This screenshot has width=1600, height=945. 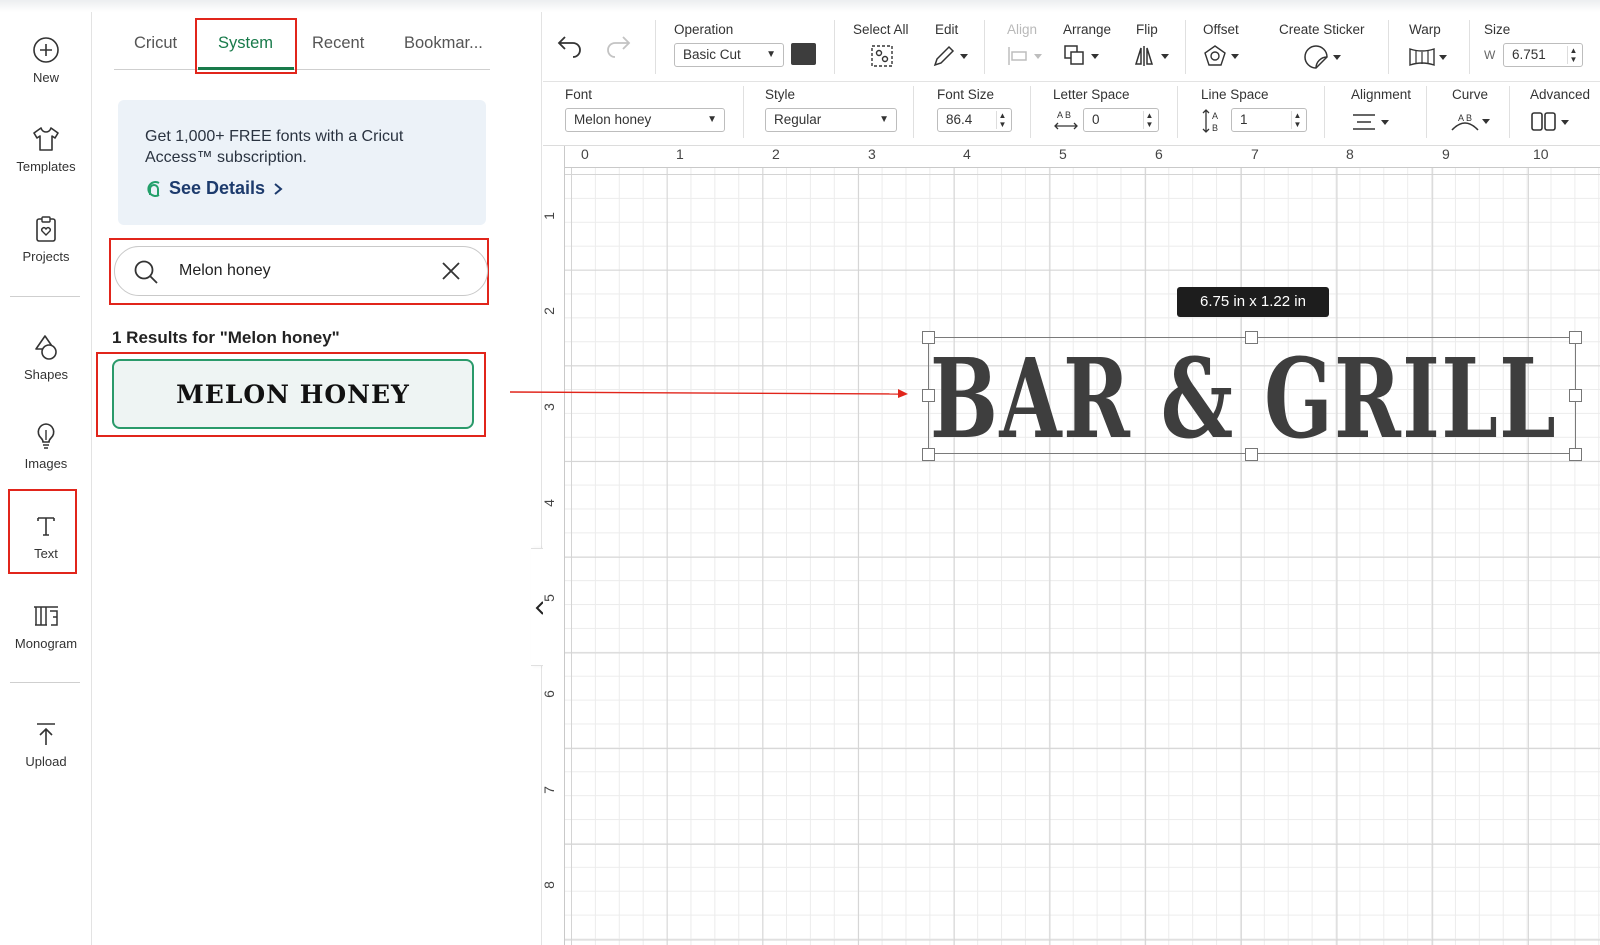 I want to click on lightbulb-icon, so click(x=46, y=436).